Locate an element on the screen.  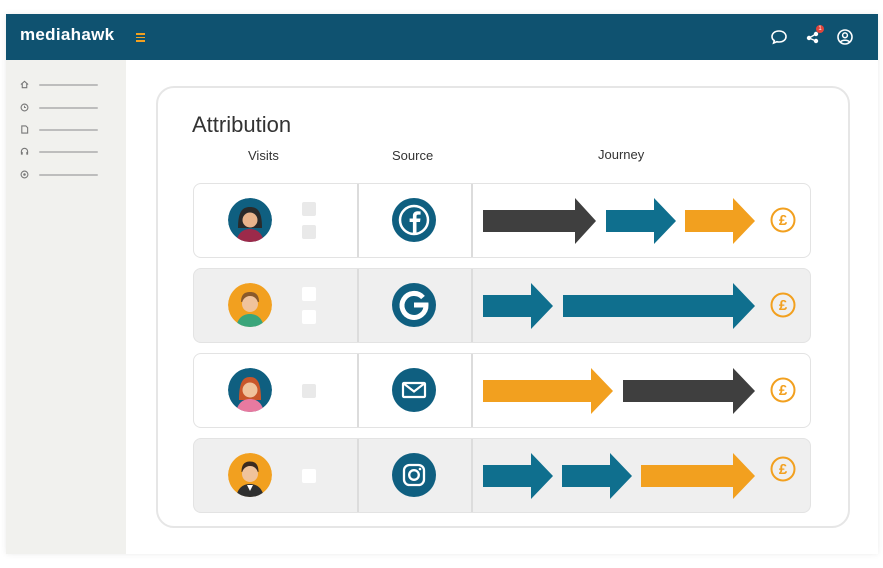
instagram-icon is located at coordinates (414, 475).